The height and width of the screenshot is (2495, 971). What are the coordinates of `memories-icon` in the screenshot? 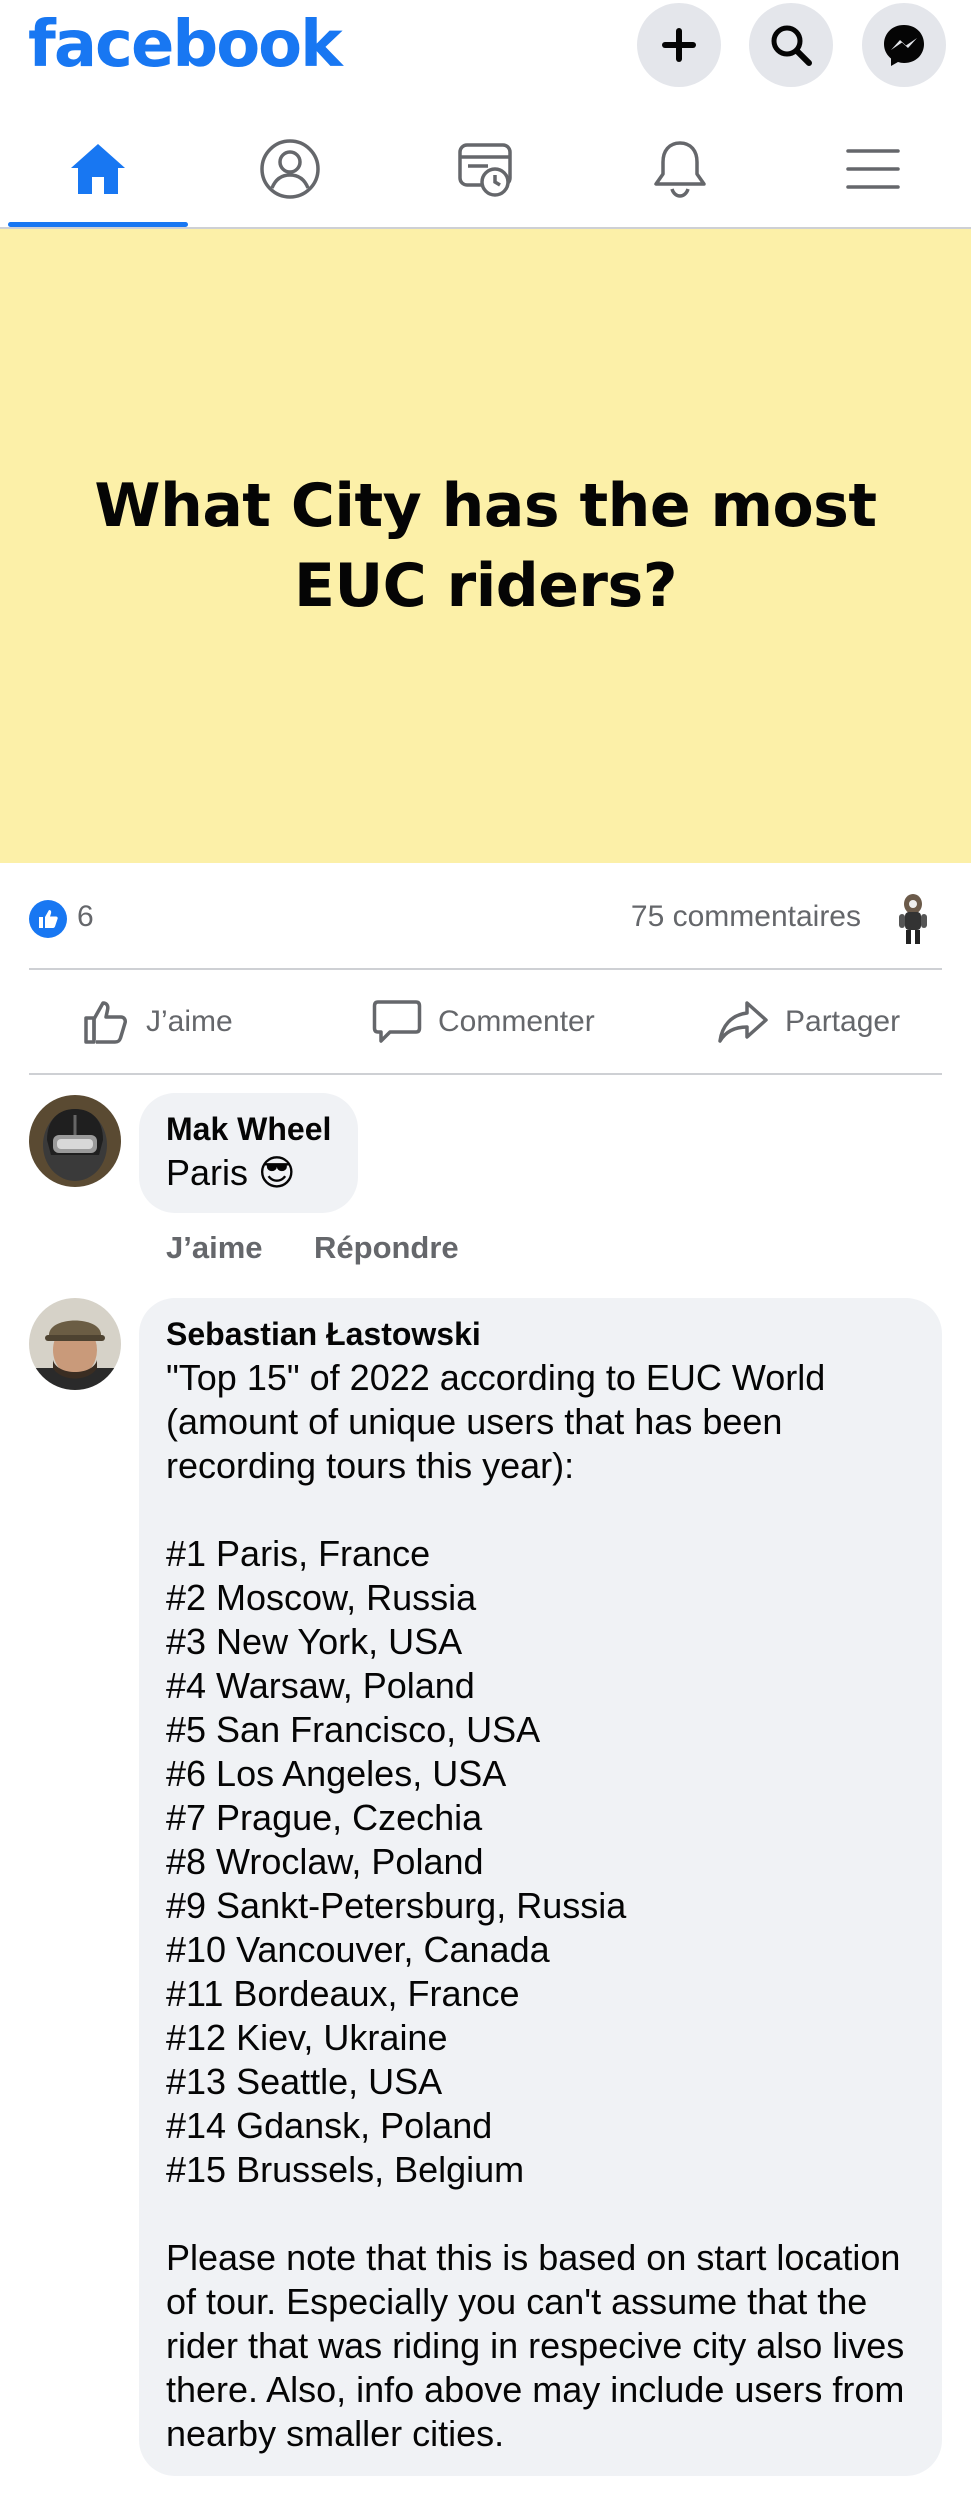 It's located at (485, 169).